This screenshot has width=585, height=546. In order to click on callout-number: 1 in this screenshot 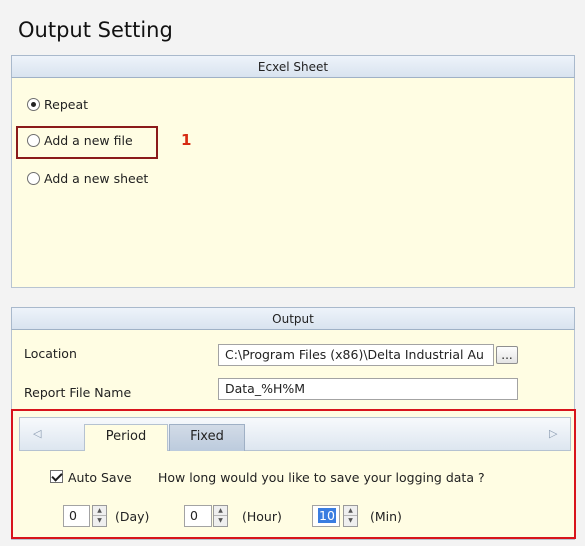, I will do `click(186, 140)`.